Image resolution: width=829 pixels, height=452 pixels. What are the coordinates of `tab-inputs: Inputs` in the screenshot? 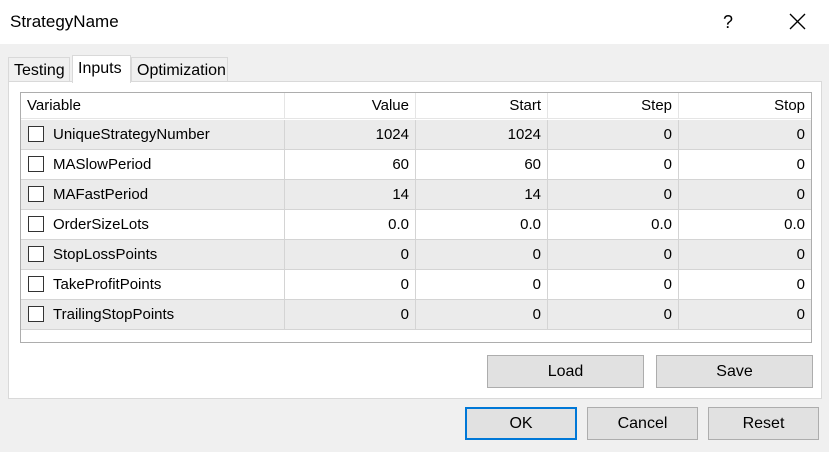 It's located at (101, 69).